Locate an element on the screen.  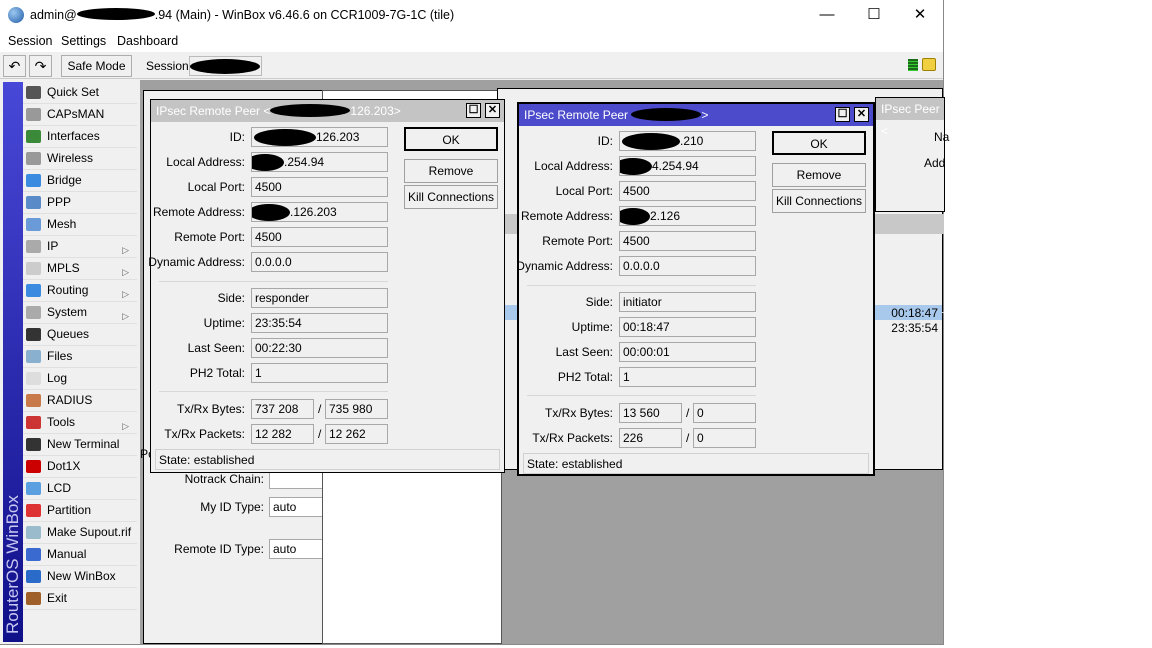
dialog-title-bar: IPsec Remote Peer <126.203> ☐ ✕ is located at coordinates (327, 111).